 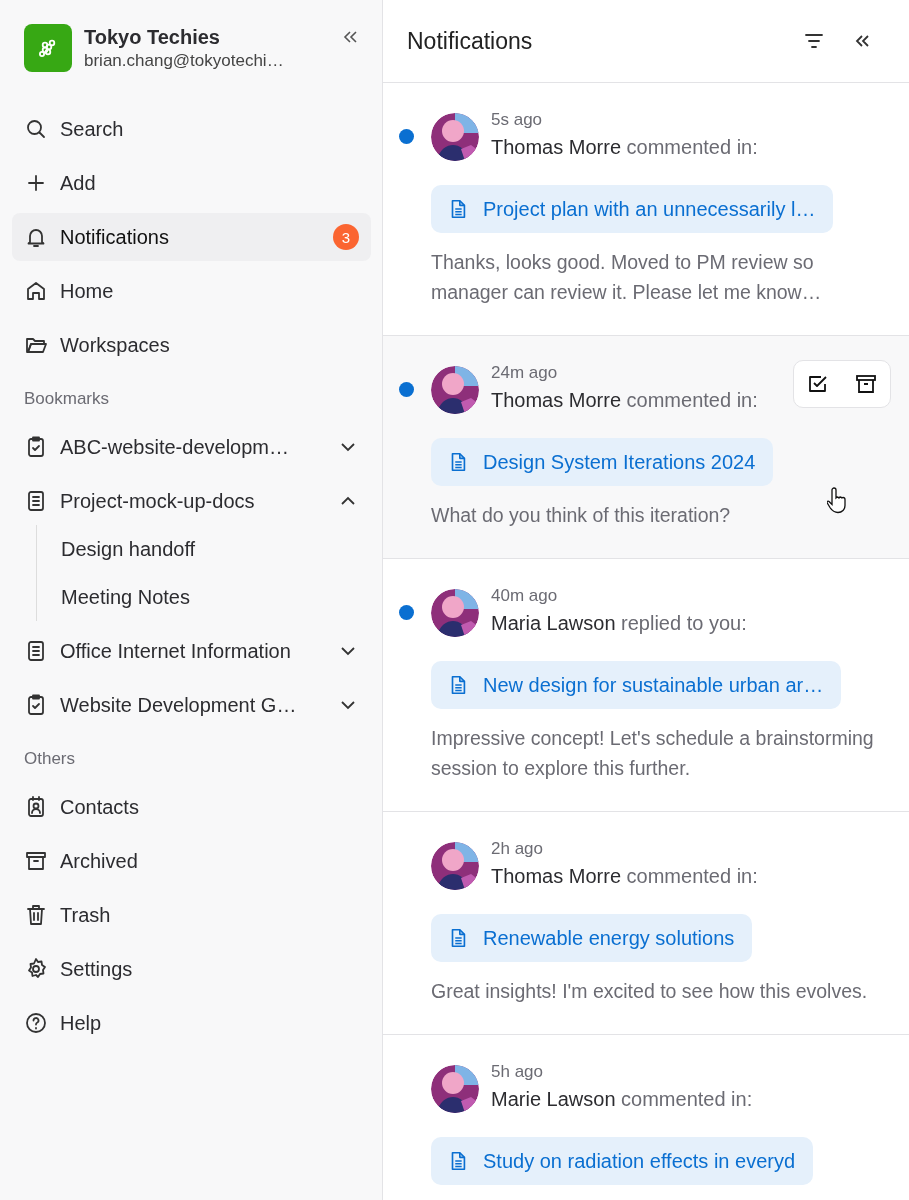 I want to click on notification-item: 5h ago Marie Lawson commented in: Study on radiation effects in everyd, so click(x=646, y=1117).